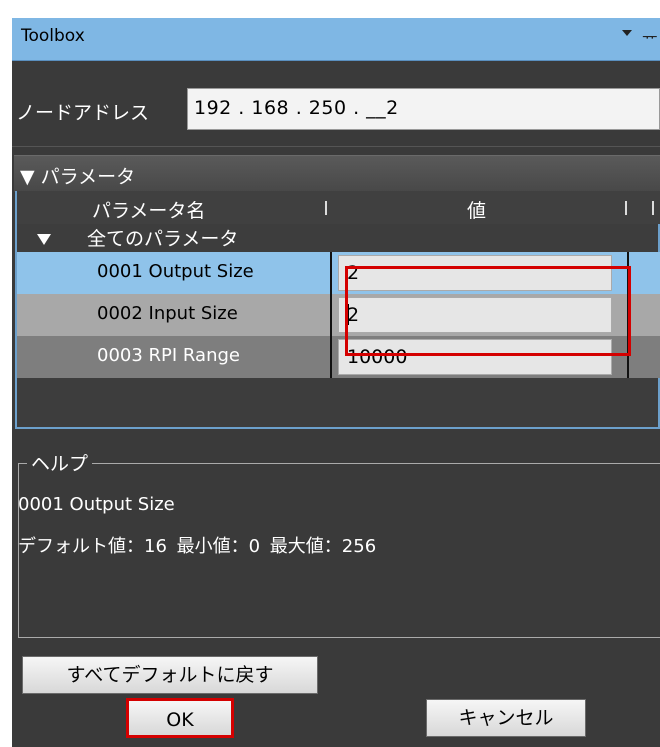 Image resolution: width=660 pixels, height=747 pixels. I want to click on ok-button: OK, so click(180, 718).